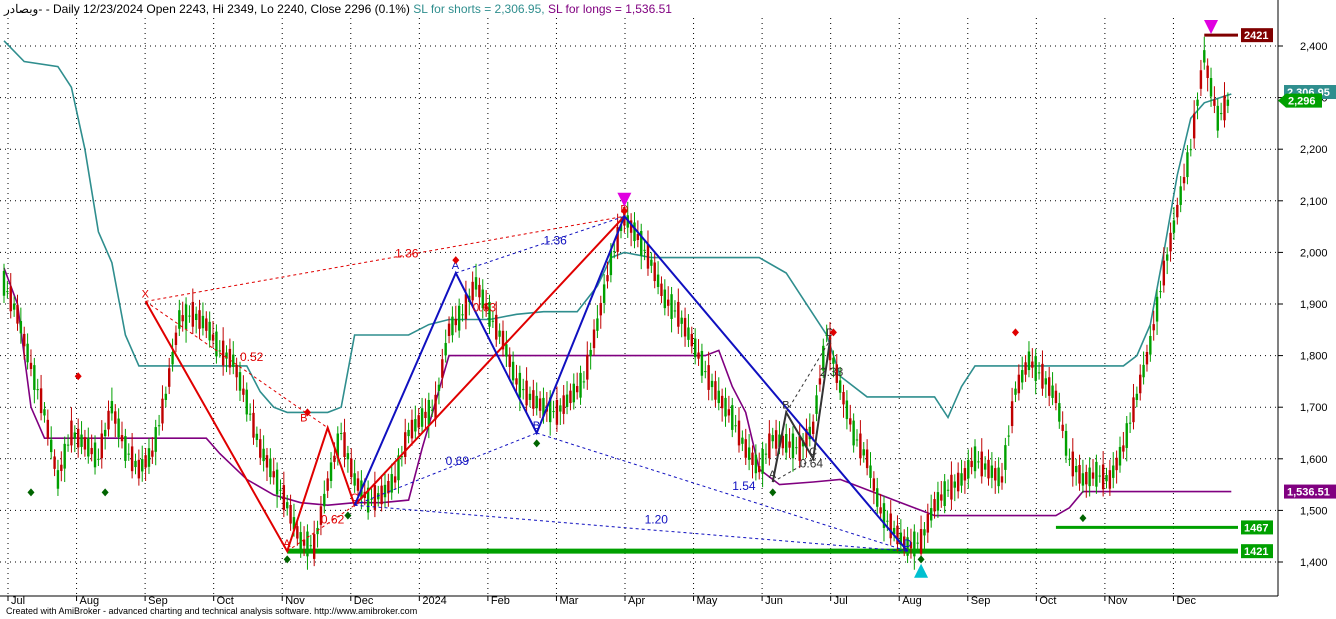 The width and height of the screenshot is (1336, 619). I want to click on buy-signal-icon, so click(921, 570).